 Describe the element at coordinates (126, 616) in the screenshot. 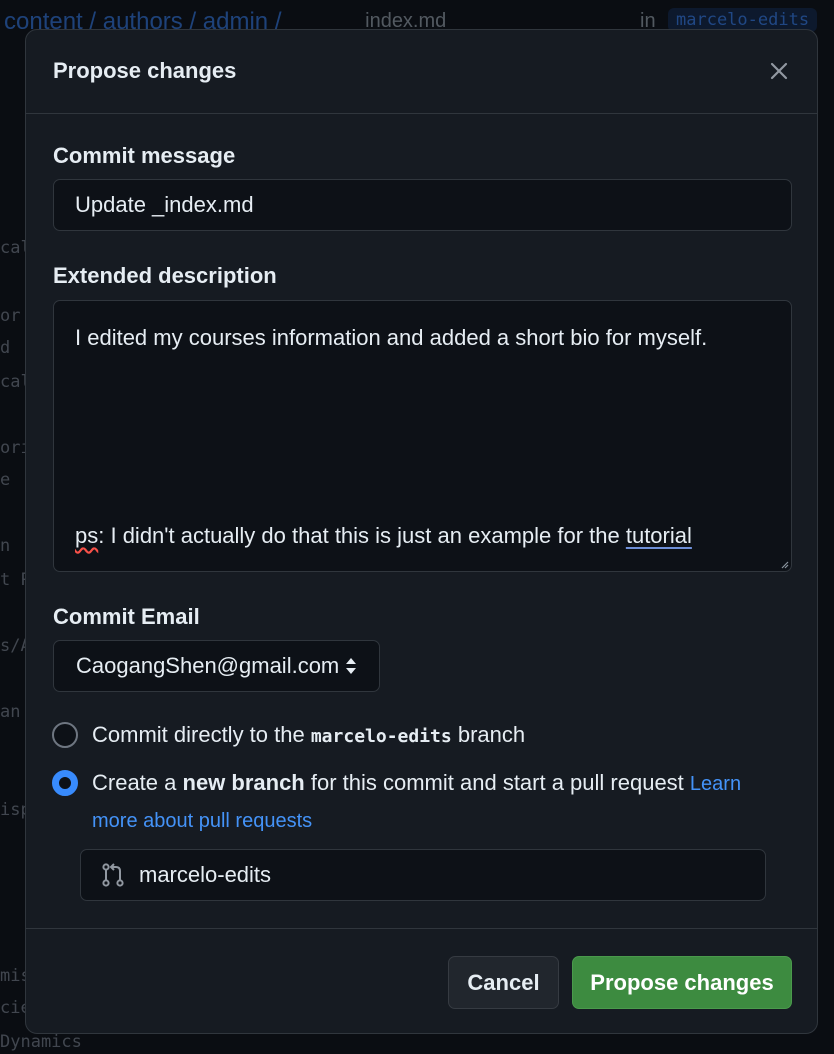

I see `commit-email-label: Commit Email` at that location.